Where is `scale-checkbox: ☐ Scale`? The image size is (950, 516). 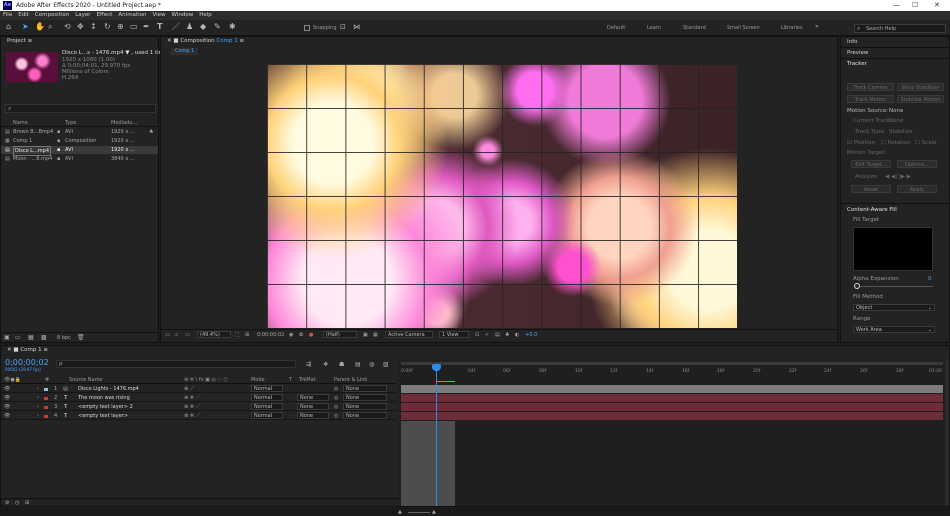
scale-checkbox: ☐ Scale is located at coordinates (926, 143).